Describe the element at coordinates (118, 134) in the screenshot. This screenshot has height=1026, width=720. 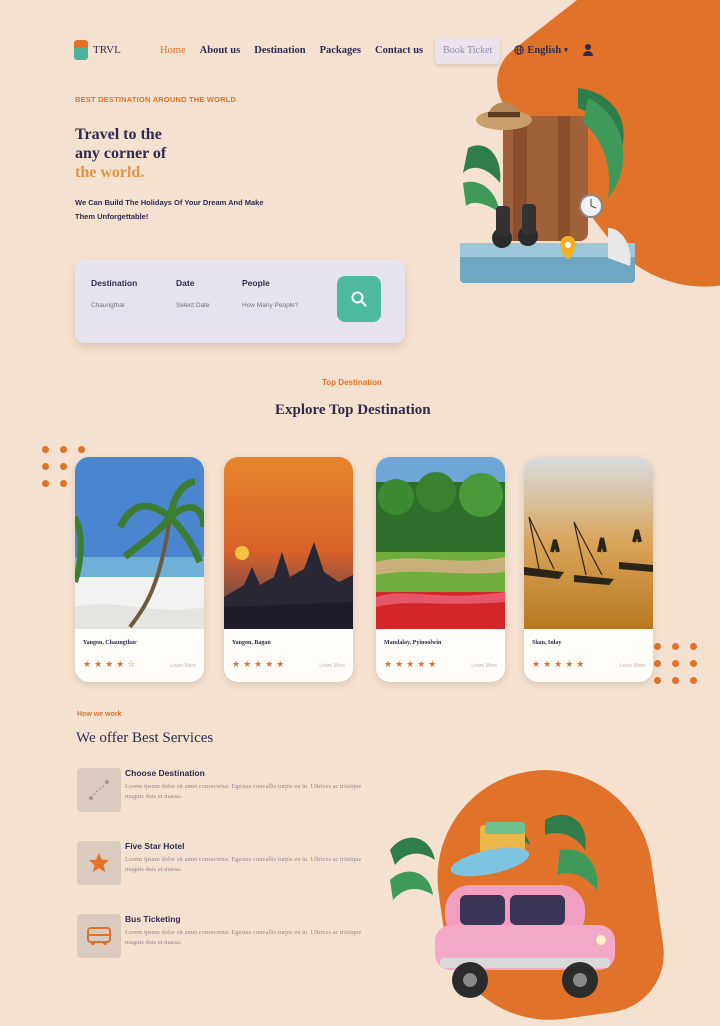
I see `hero-title-line1: Travel to the` at that location.